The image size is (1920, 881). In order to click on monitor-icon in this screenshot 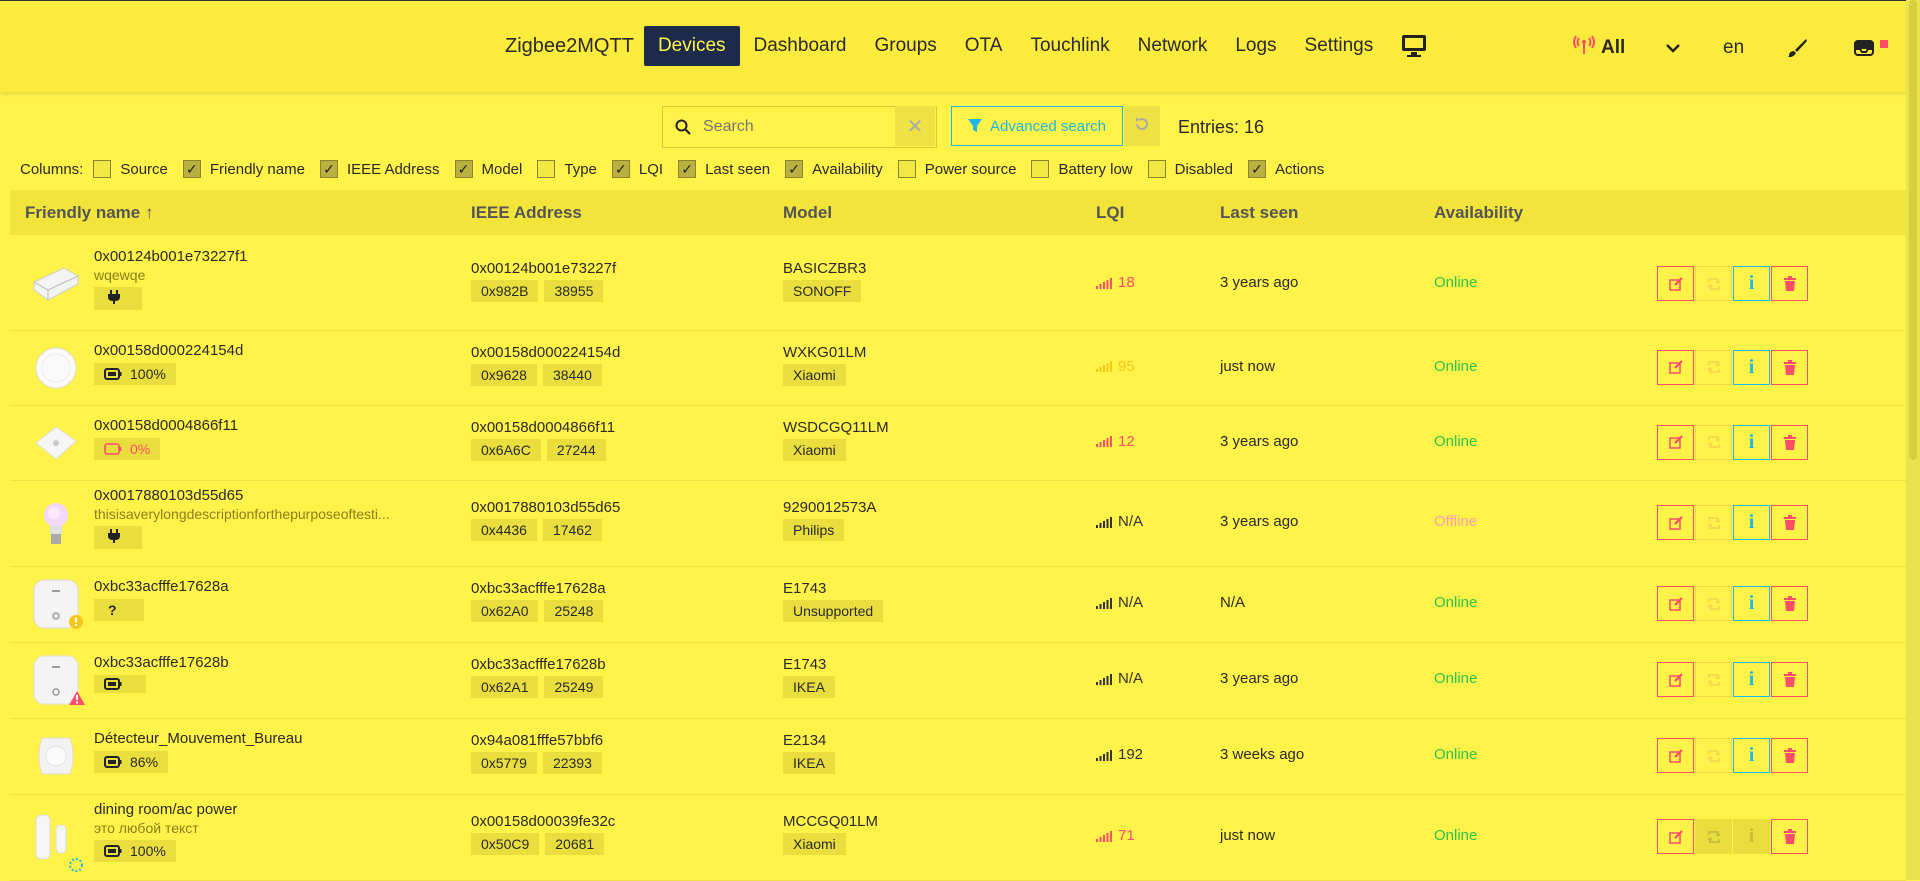, I will do `click(1414, 46)`.